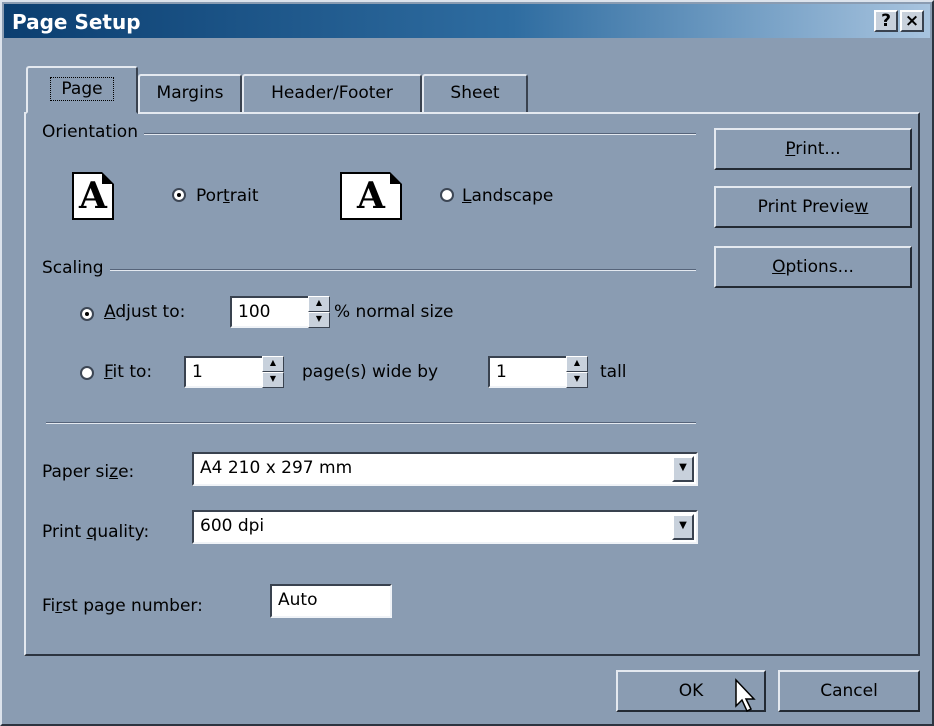  What do you see at coordinates (87, 314) in the screenshot?
I see `adjust-to-radio` at bounding box center [87, 314].